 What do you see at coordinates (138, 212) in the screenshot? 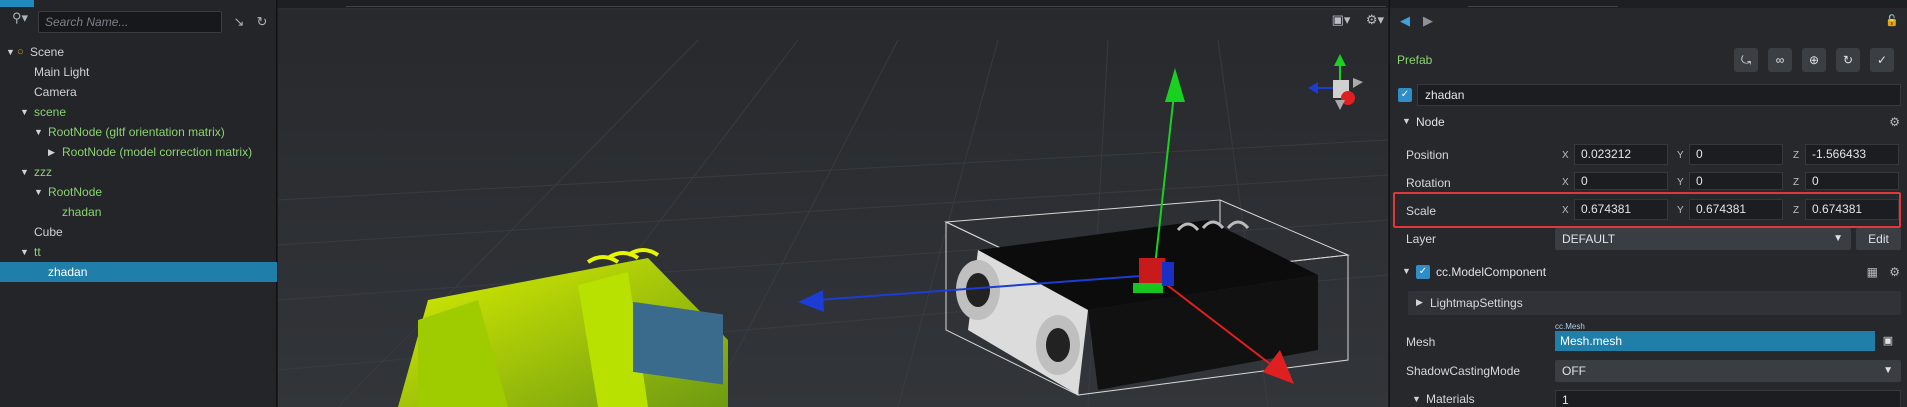
I see `tree-row: zhadan` at bounding box center [138, 212].